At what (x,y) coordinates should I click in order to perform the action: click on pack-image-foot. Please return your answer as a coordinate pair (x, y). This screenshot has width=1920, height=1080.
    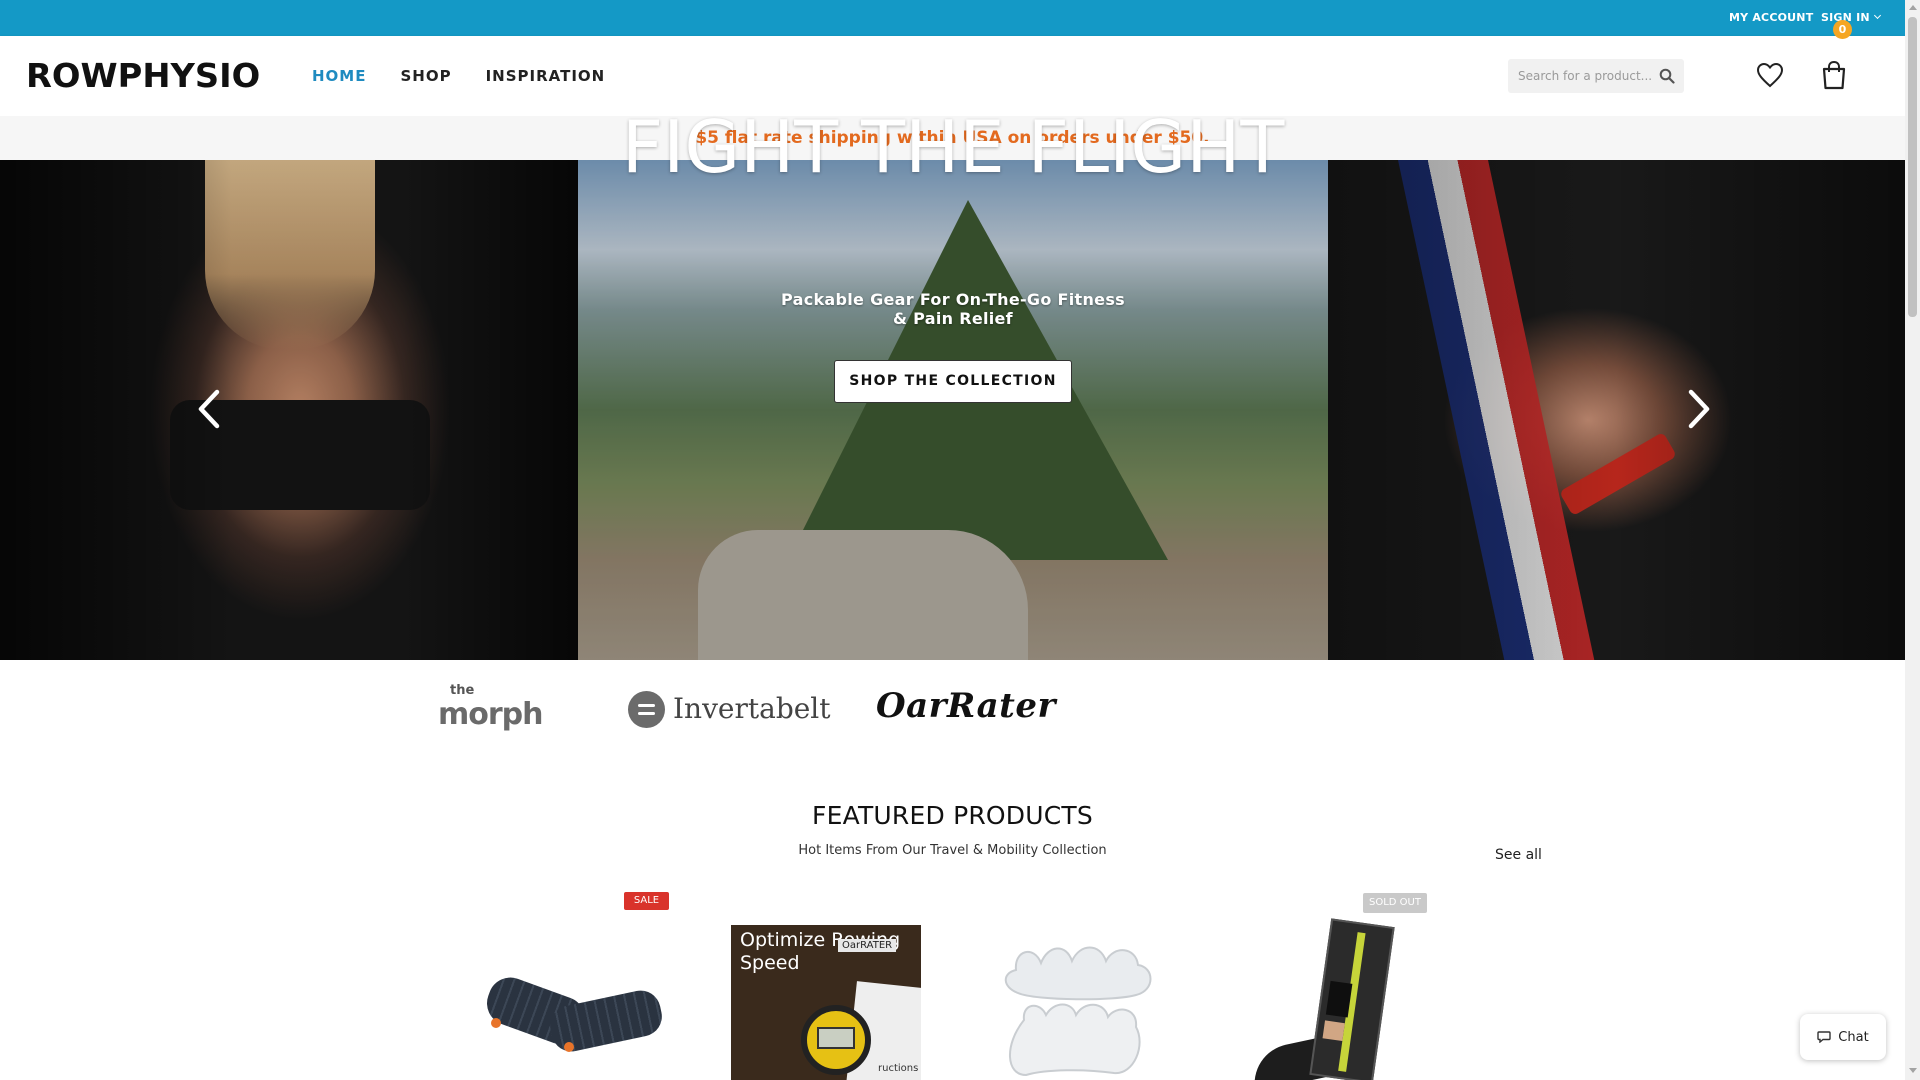
    Looking at the image, I should click on (1333, 1031).